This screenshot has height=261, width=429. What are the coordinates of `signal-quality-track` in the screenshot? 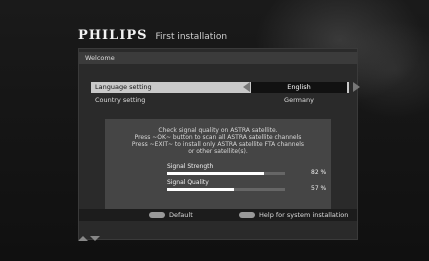 It's located at (226, 189).